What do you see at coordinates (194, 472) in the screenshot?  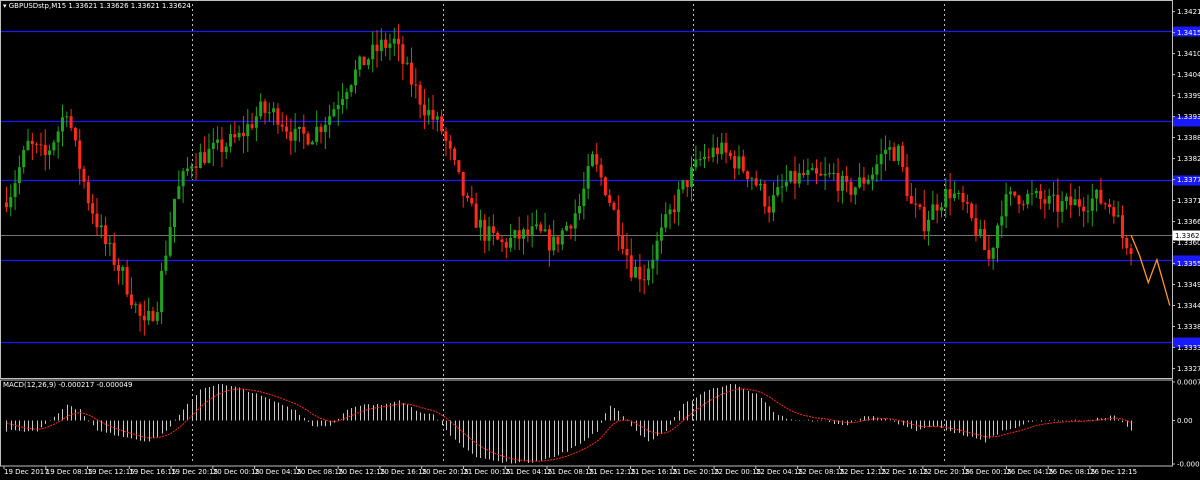 I see `x-tick-label: 19 Dec 20:15` at bounding box center [194, 472].